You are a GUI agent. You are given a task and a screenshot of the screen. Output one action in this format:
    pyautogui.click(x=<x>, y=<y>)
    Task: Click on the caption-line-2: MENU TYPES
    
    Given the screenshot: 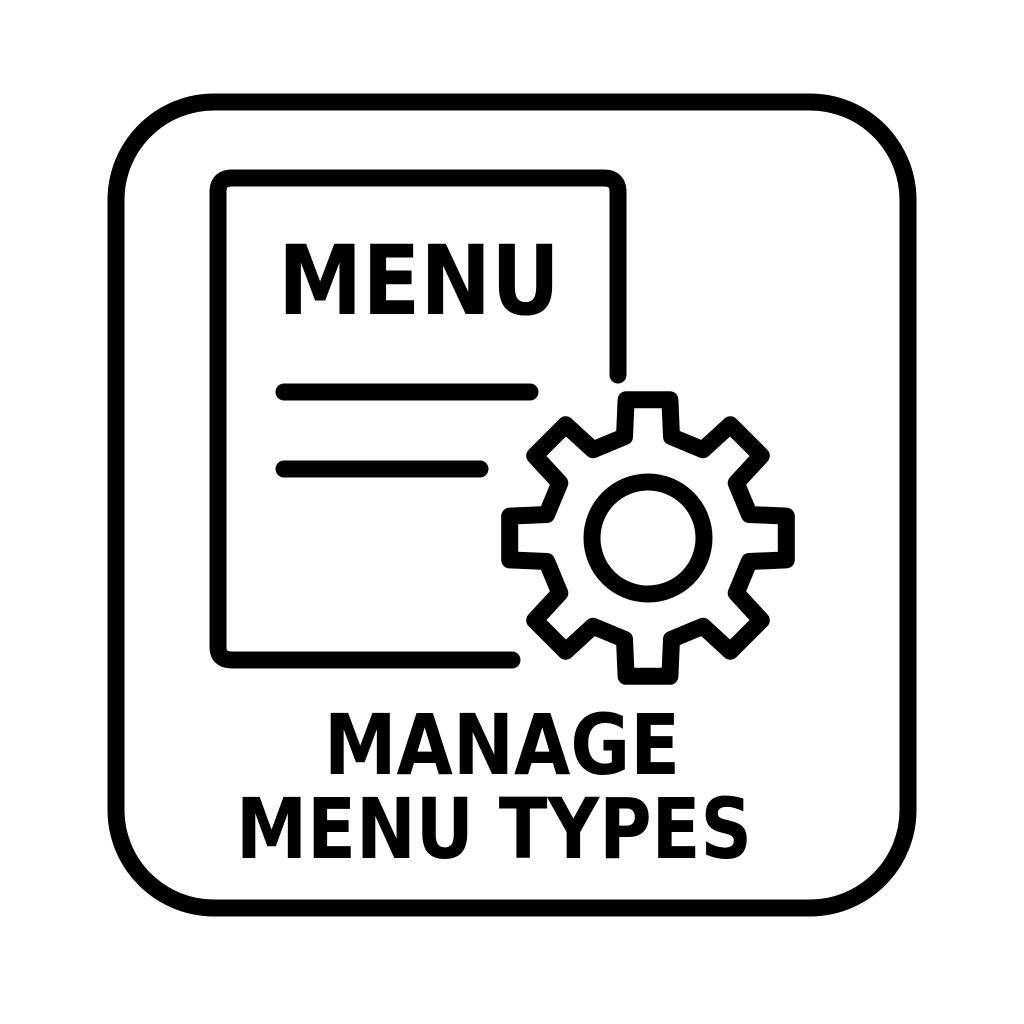 What is the action you would take?
    pyautogui.click(x=494, y=829)
    